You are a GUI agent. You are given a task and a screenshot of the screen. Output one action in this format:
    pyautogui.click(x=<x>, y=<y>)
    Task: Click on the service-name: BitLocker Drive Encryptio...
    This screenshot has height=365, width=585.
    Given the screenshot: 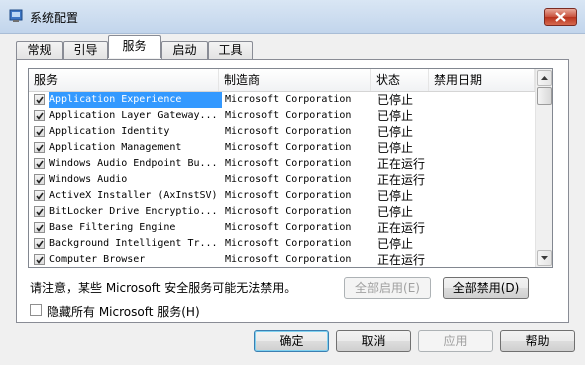 What is the action you would take?
    pyautogui.click(x=133, y=211)
    